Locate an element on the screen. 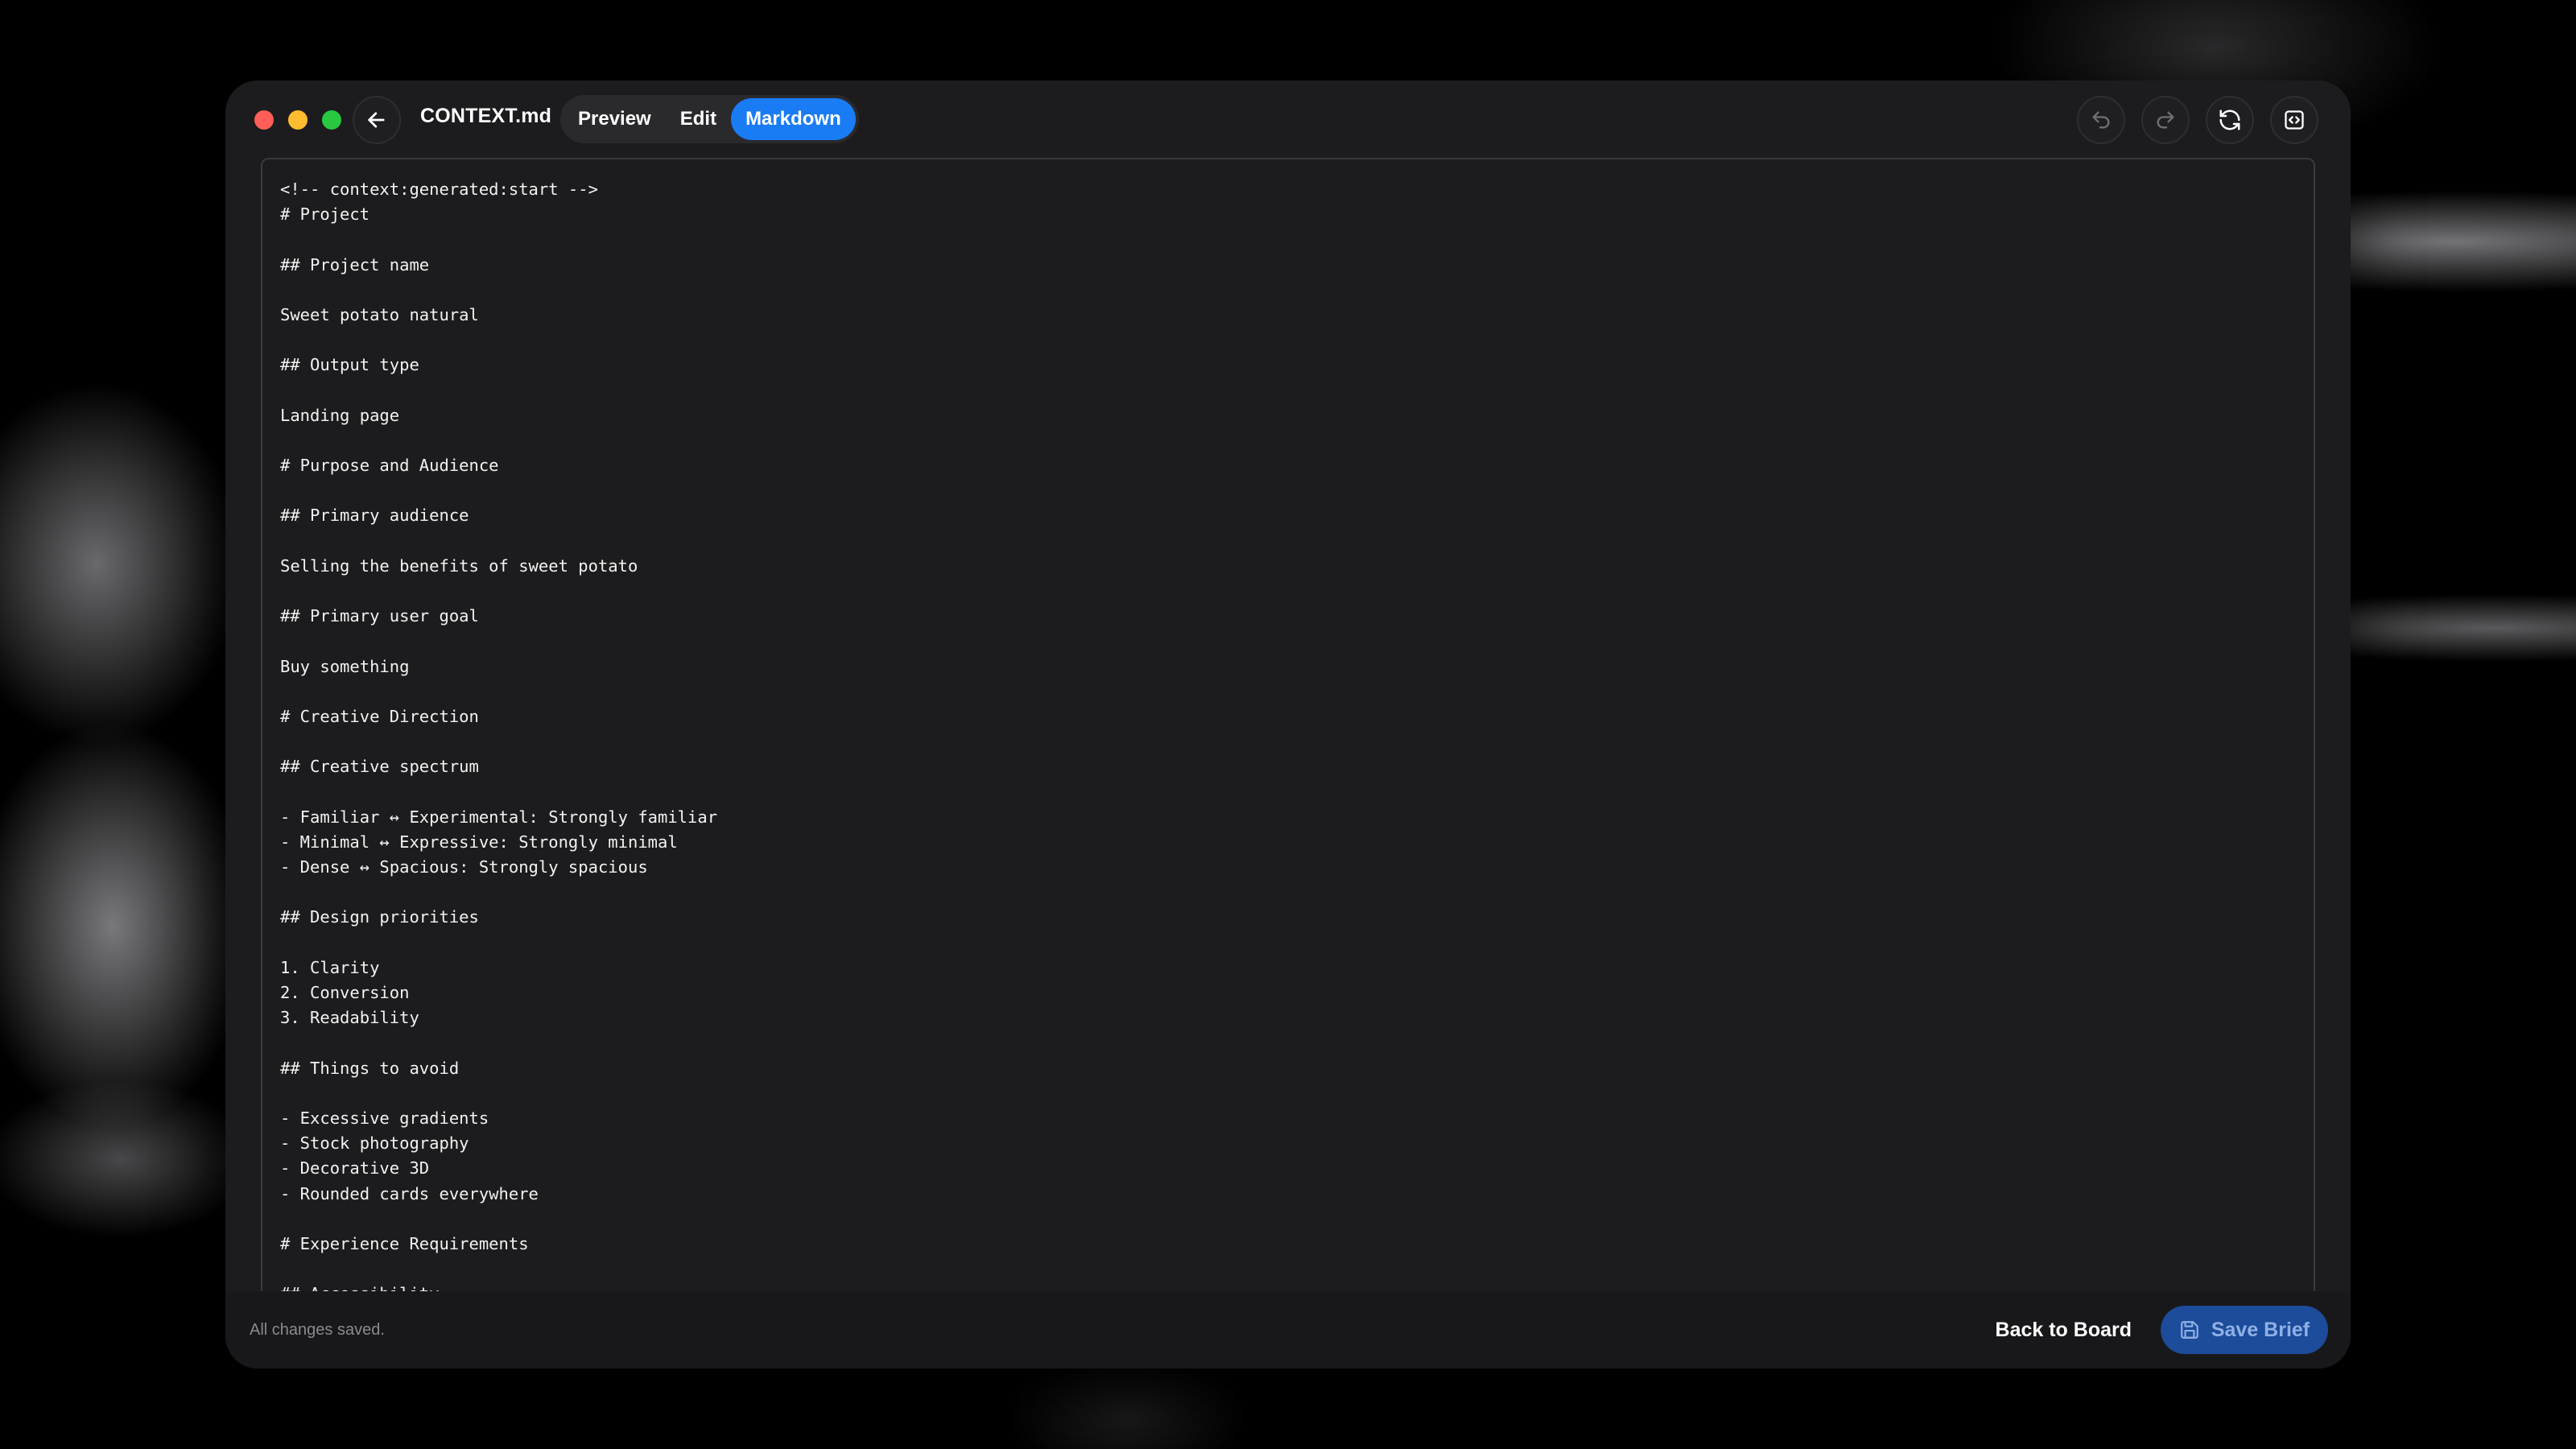  undo-icon is located at coordinates (2101, 120).